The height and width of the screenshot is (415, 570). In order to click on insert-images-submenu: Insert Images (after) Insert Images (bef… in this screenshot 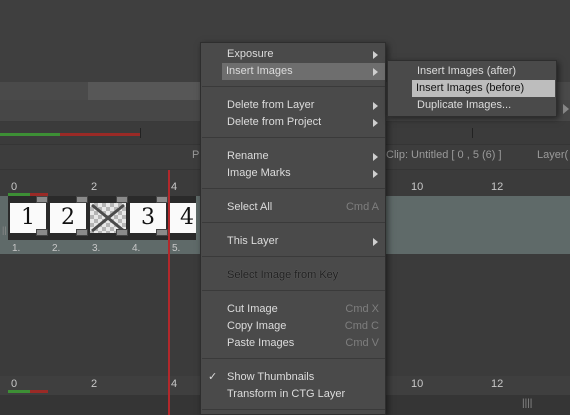, I will do `click(472, 88)`.